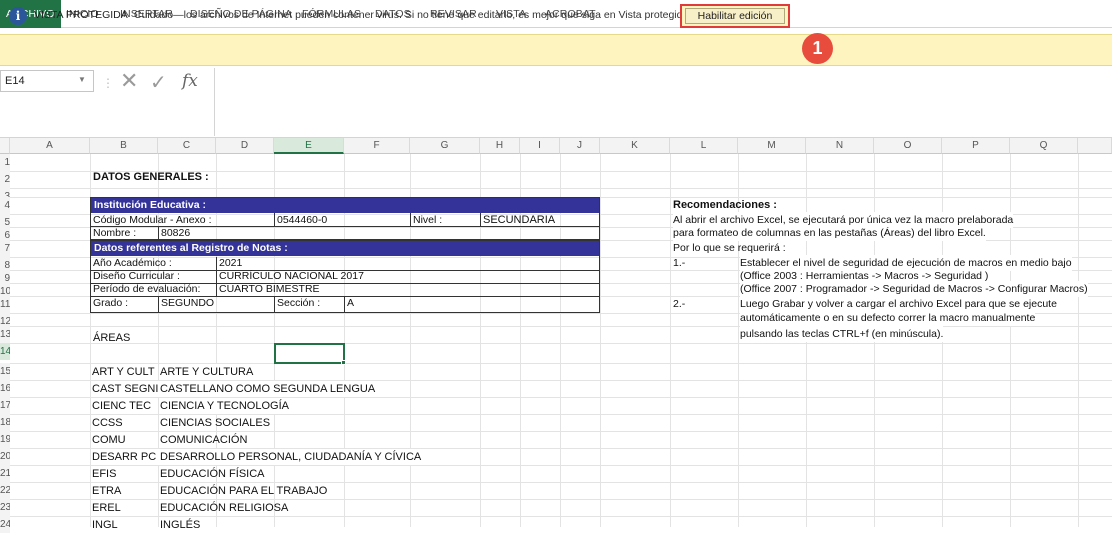 This screenshot has width=1112, height=533. What do you see at coordinates (5, 205) in the screenshot?
I see `row-header-4: 4` at bounding box center [5, 205].